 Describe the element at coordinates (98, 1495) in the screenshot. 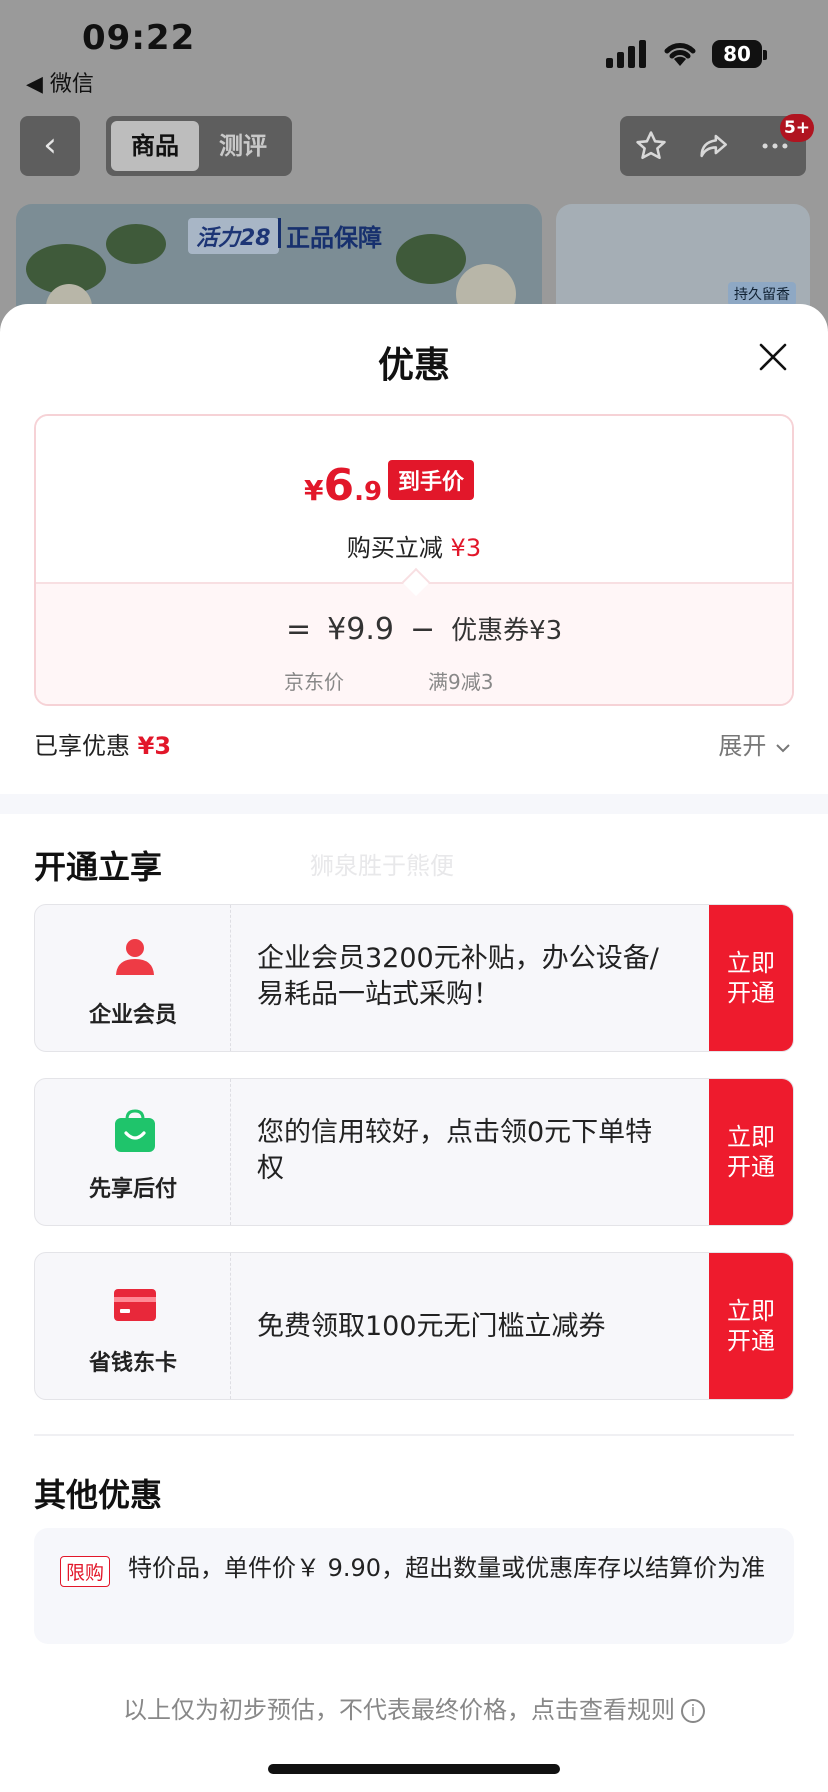

I see `other-section-title: 其他优惠` at that location.